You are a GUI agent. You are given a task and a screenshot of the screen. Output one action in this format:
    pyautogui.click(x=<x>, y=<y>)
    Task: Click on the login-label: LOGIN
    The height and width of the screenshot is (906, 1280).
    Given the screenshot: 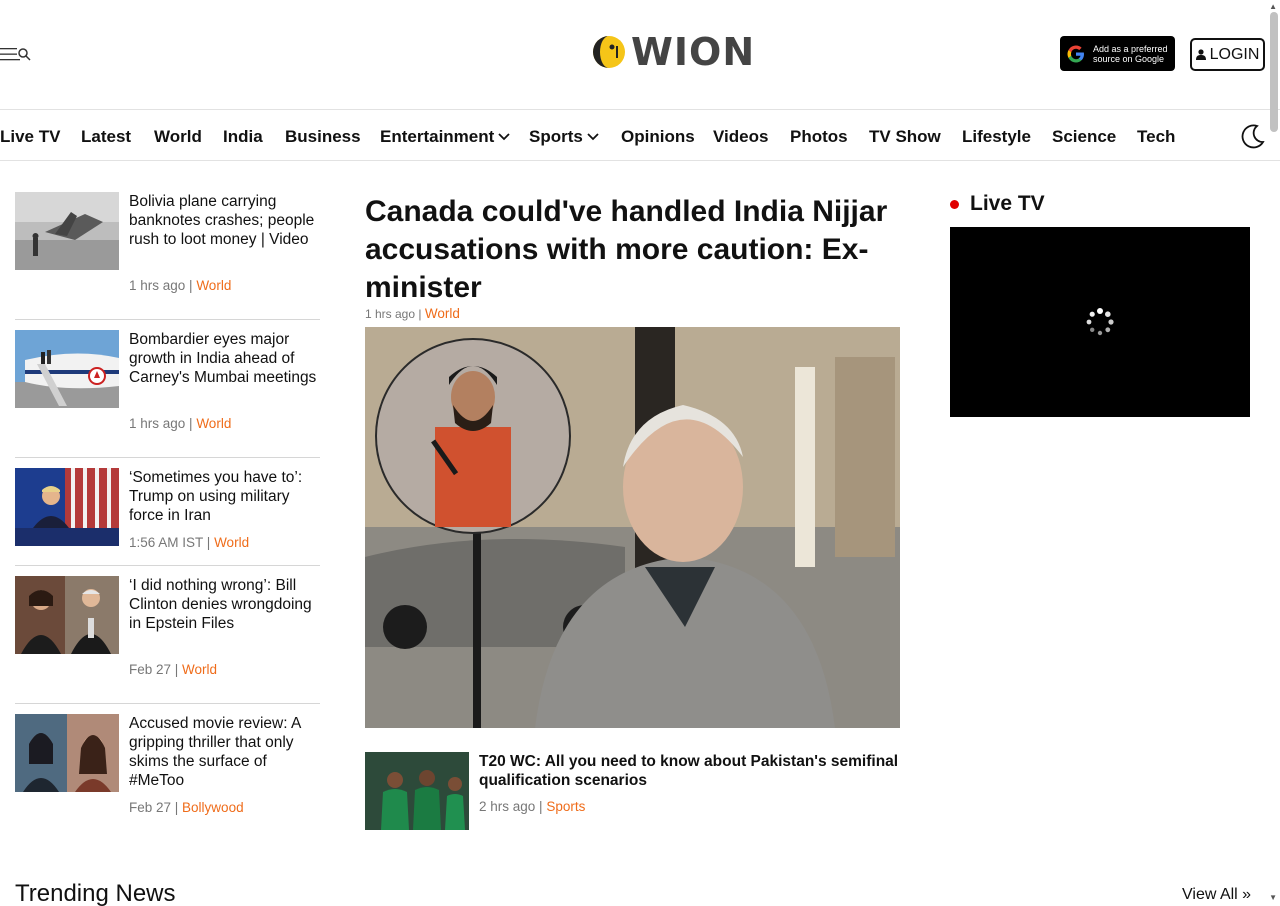 What is the action you would take?
    pyautogui.click(x=1234, y=54)
    